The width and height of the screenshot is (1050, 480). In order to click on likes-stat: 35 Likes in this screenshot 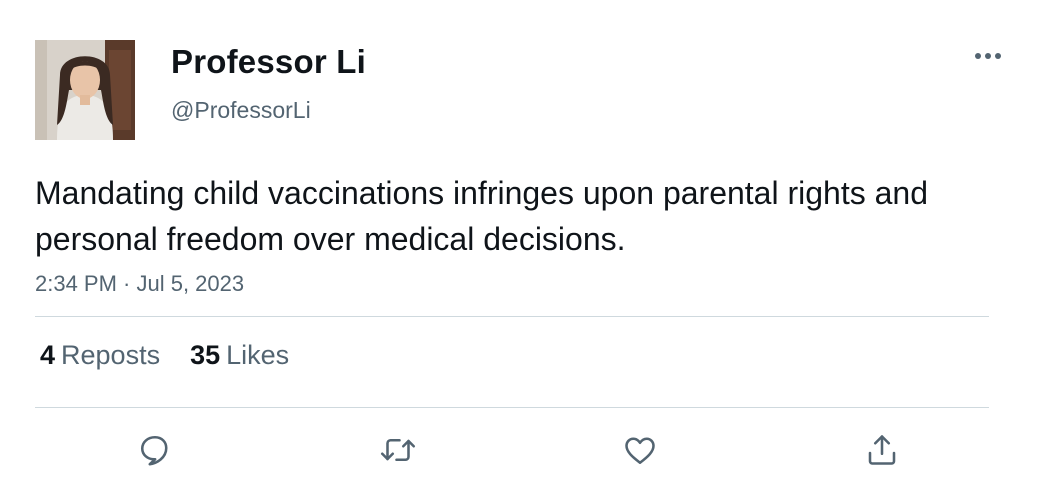, I will do `click(239, 355)`.